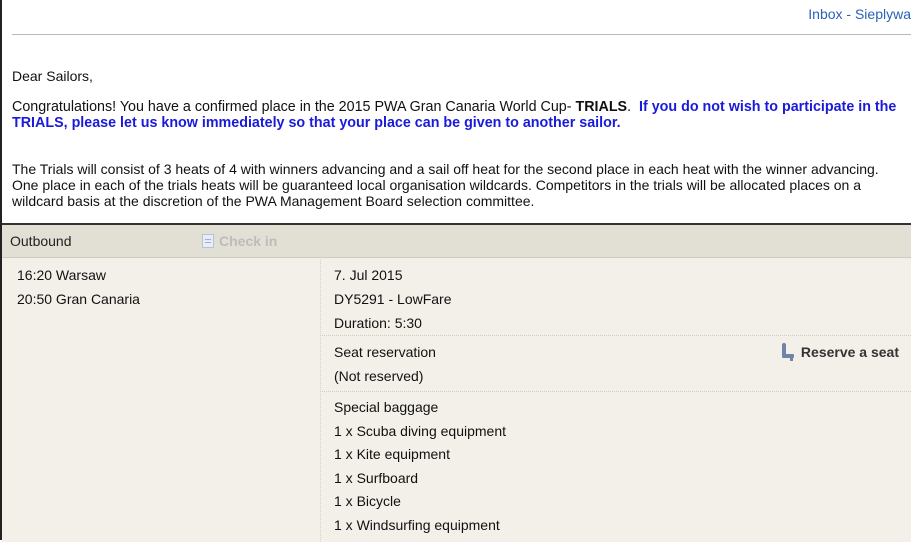  I want to click on congrats-period: ., so click(633, 107).